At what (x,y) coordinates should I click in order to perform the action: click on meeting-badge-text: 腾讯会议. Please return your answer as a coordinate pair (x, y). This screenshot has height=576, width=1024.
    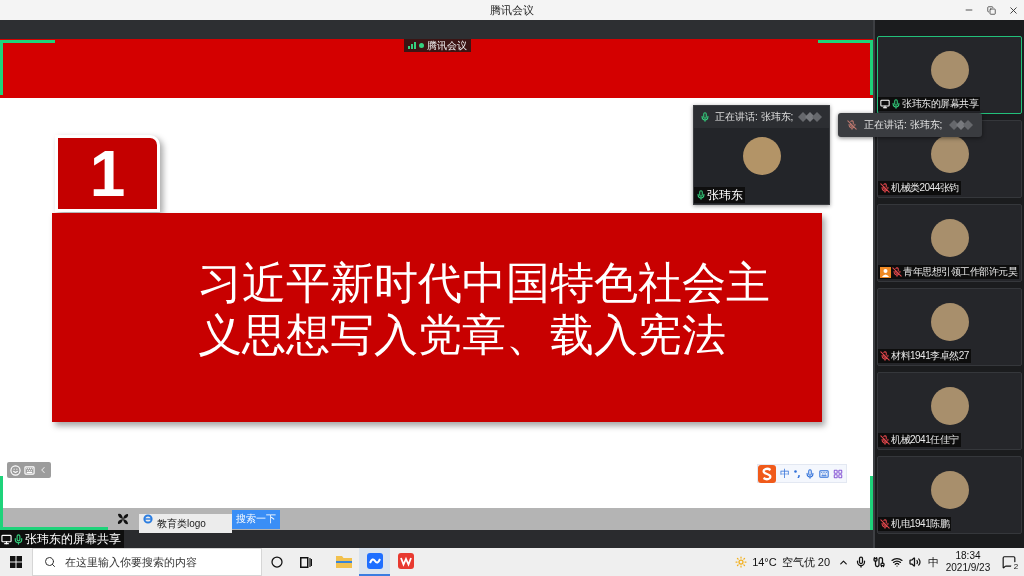
    Looking at the image, I should click on (447, 45).